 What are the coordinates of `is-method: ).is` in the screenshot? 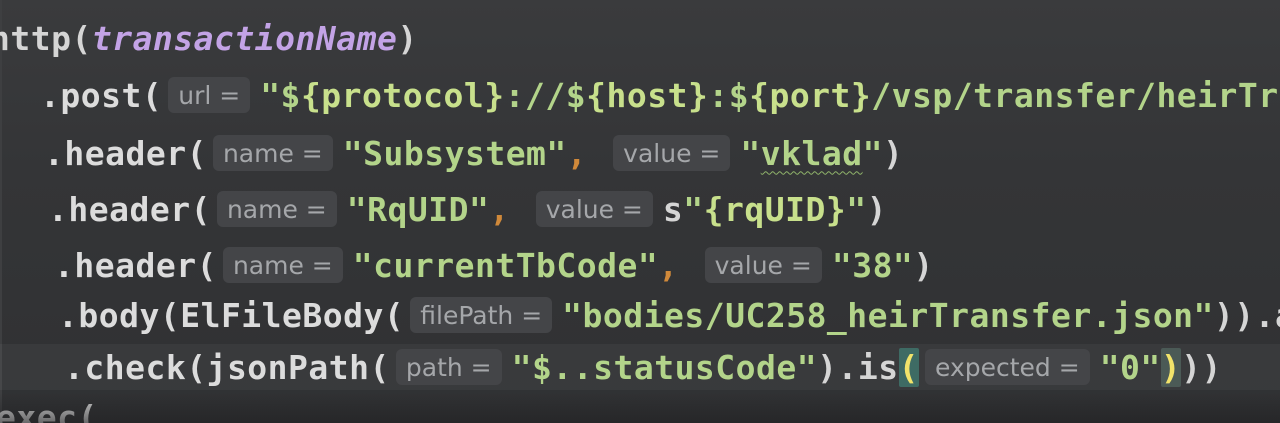 It's located at (858, 367).